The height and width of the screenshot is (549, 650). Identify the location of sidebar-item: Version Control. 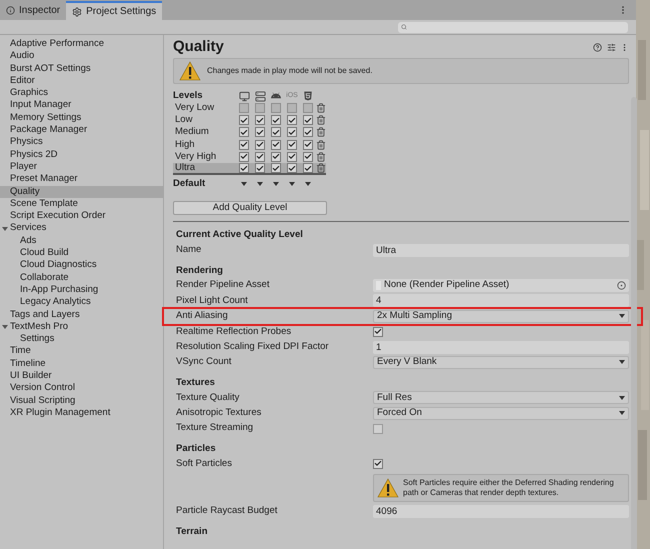
(81, 388).